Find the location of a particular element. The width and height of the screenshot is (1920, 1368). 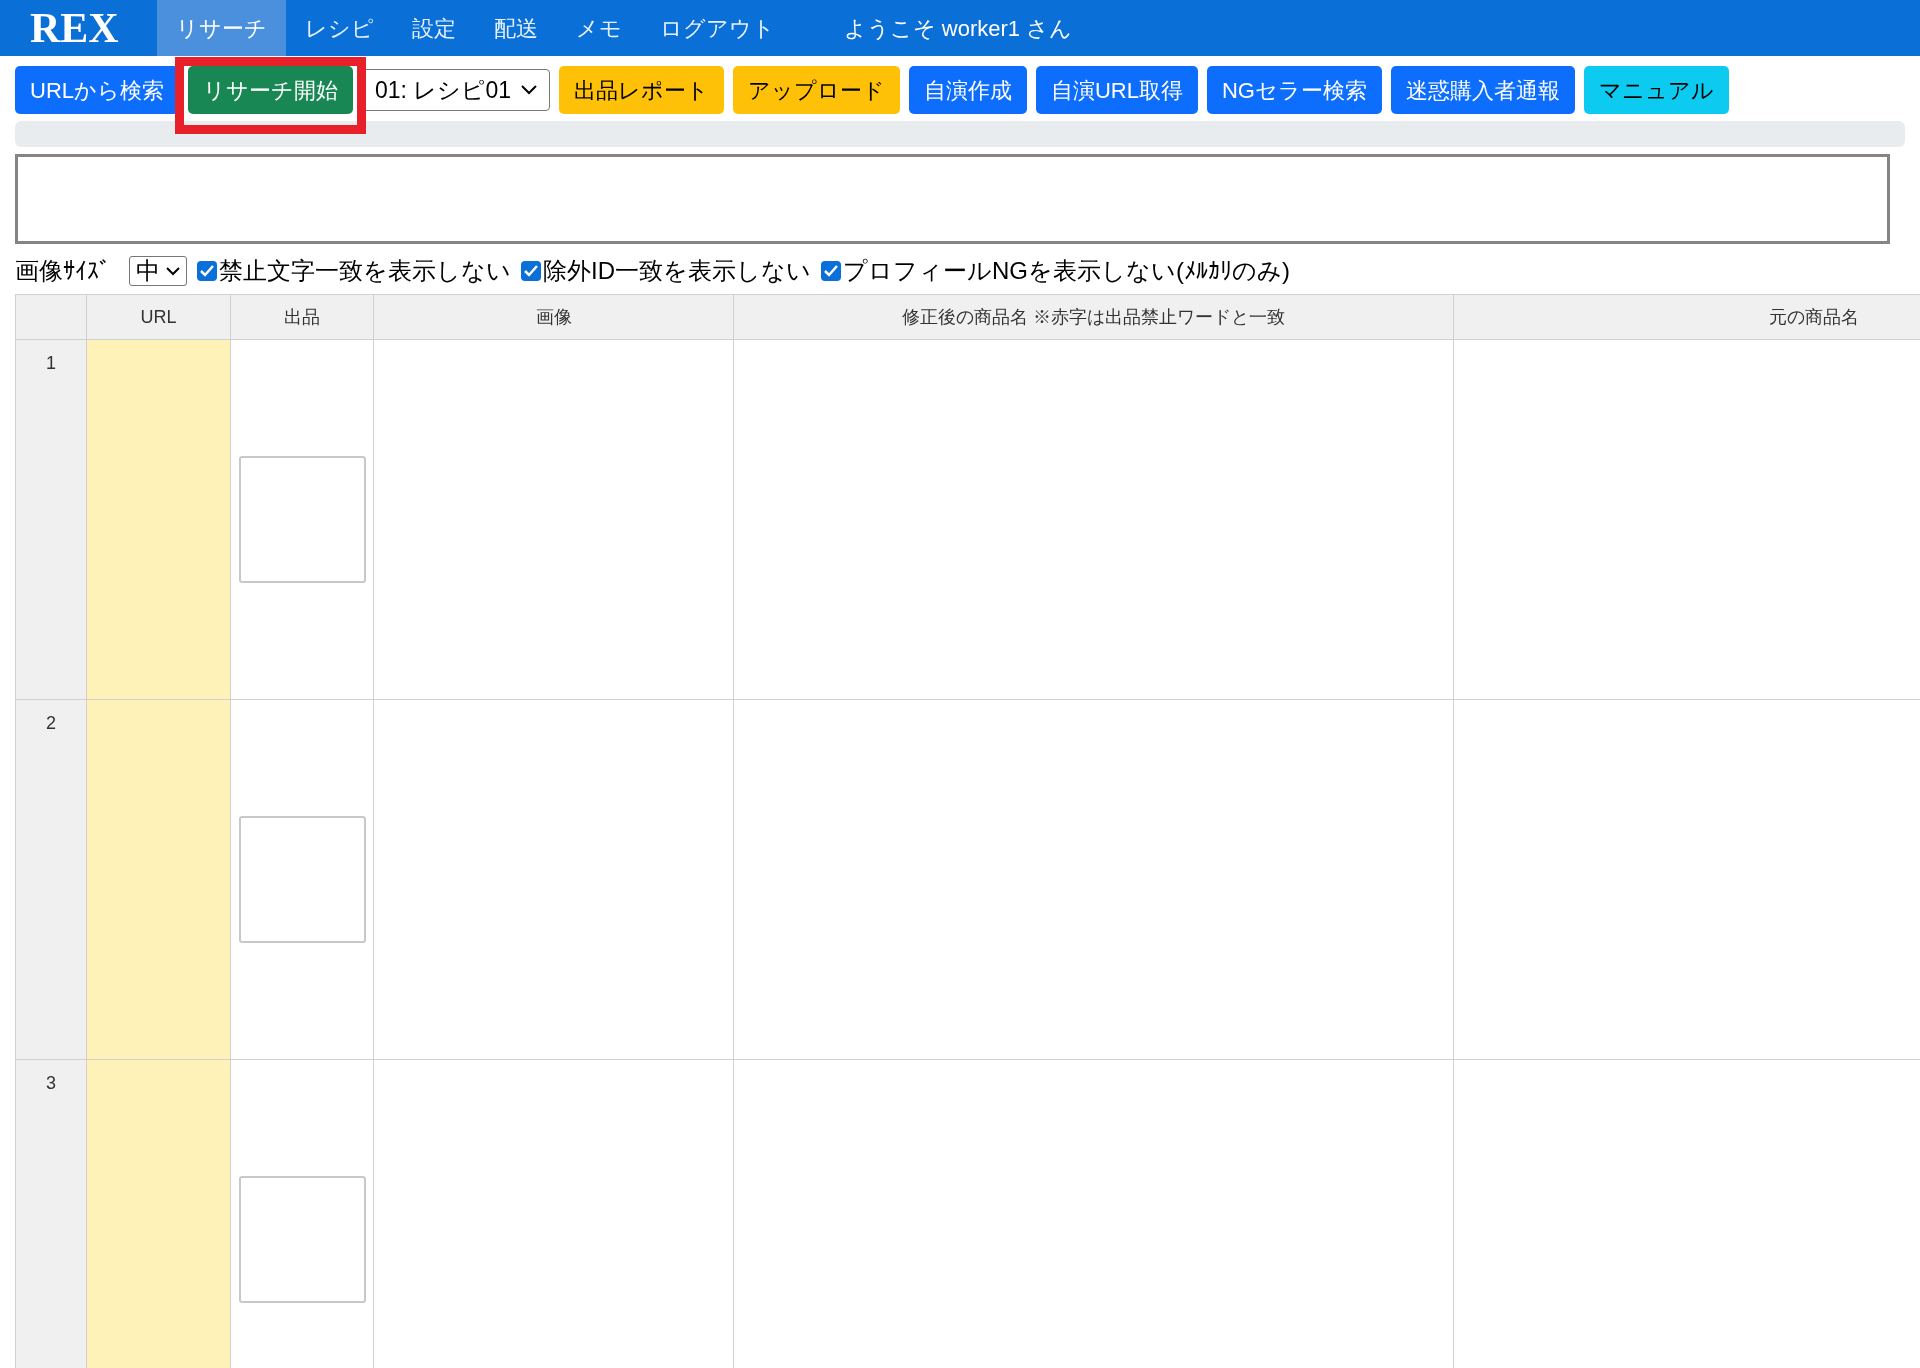

toolbar-button: 自演URL取得 is located at coordinates (1116, 90).